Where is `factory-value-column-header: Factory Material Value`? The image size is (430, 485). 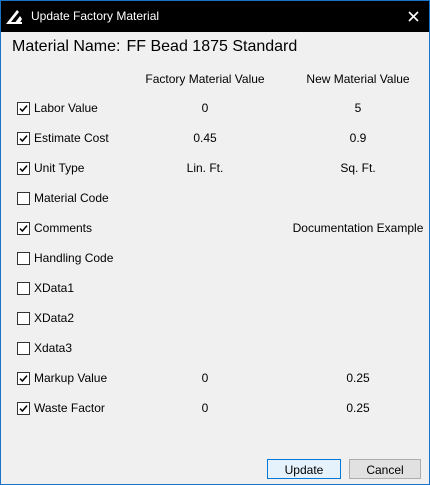
factory-value-column-header: Factory Material Value is located at coordinates (205, 79).